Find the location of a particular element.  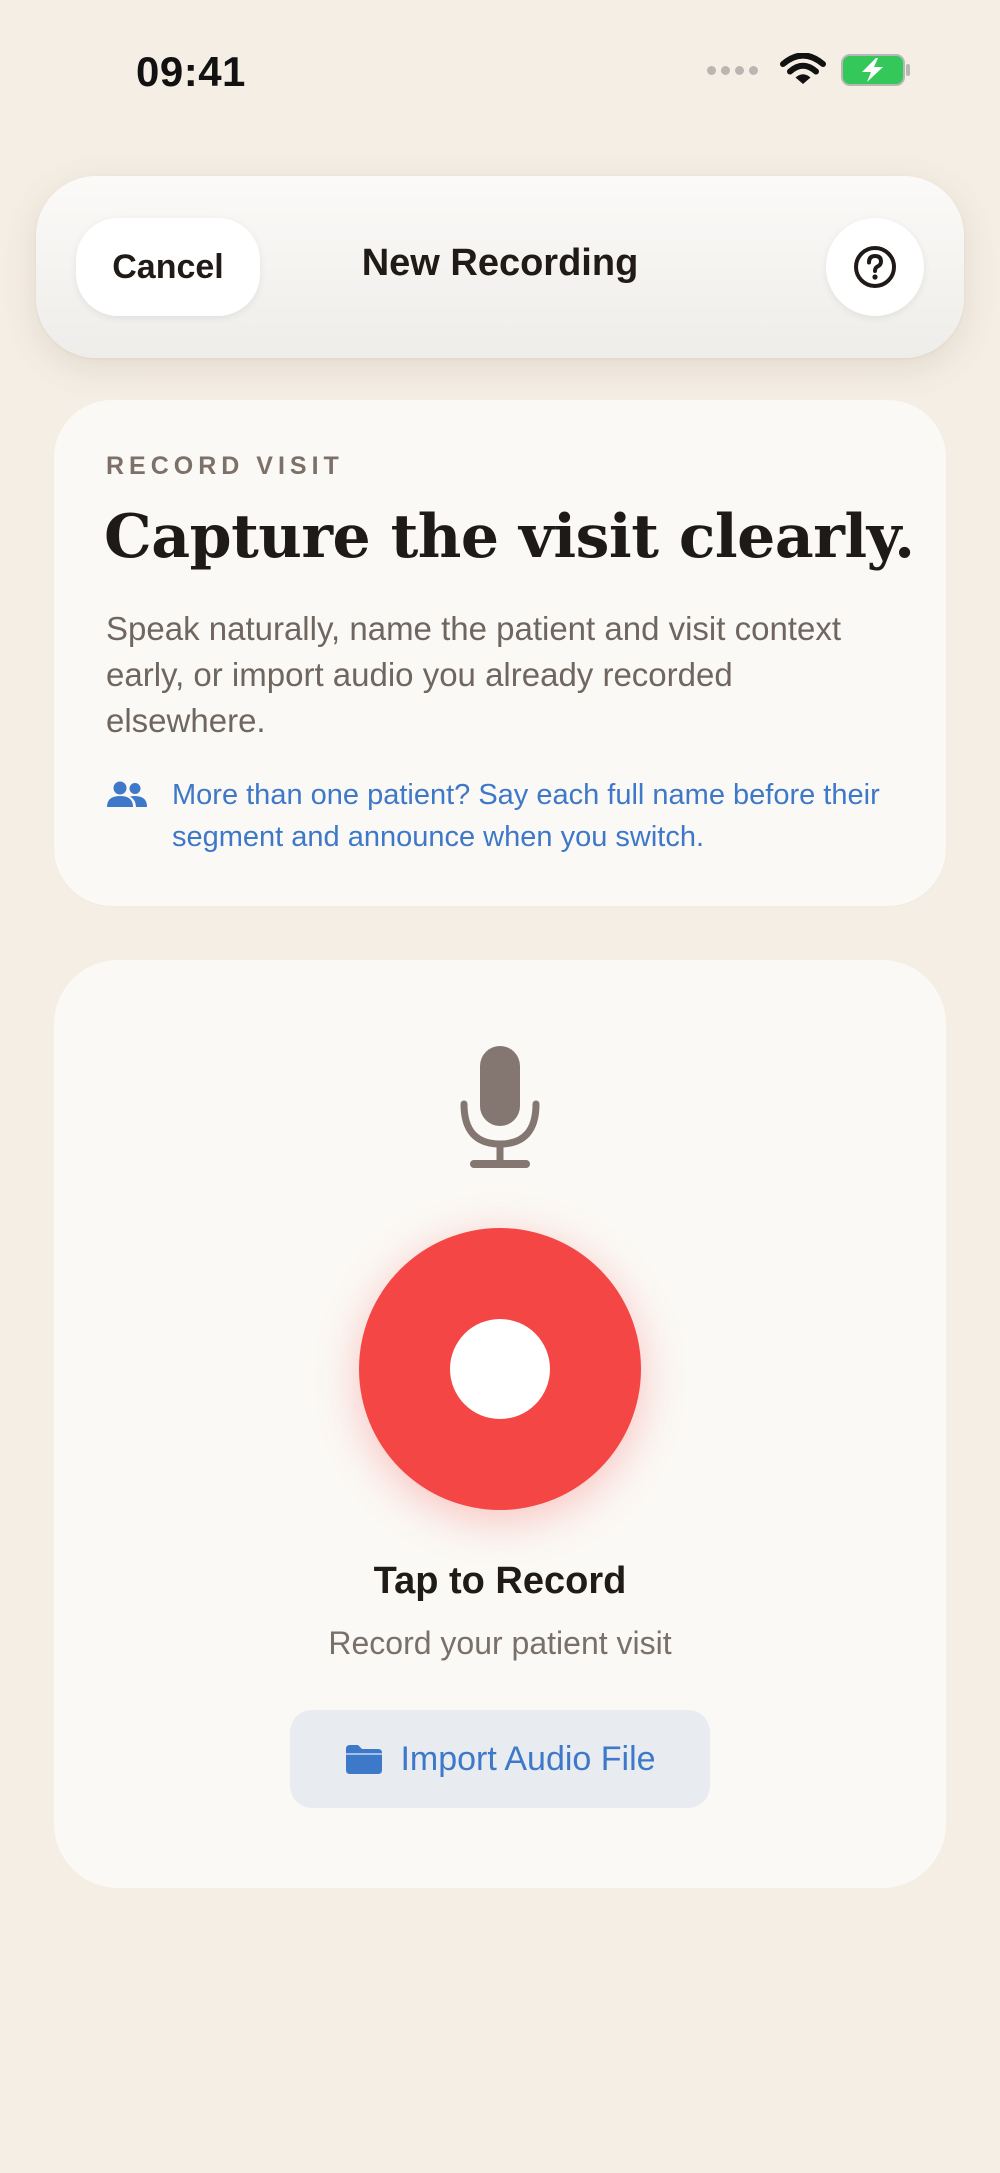

microphone-icon is located at coordinates (500, 1107).